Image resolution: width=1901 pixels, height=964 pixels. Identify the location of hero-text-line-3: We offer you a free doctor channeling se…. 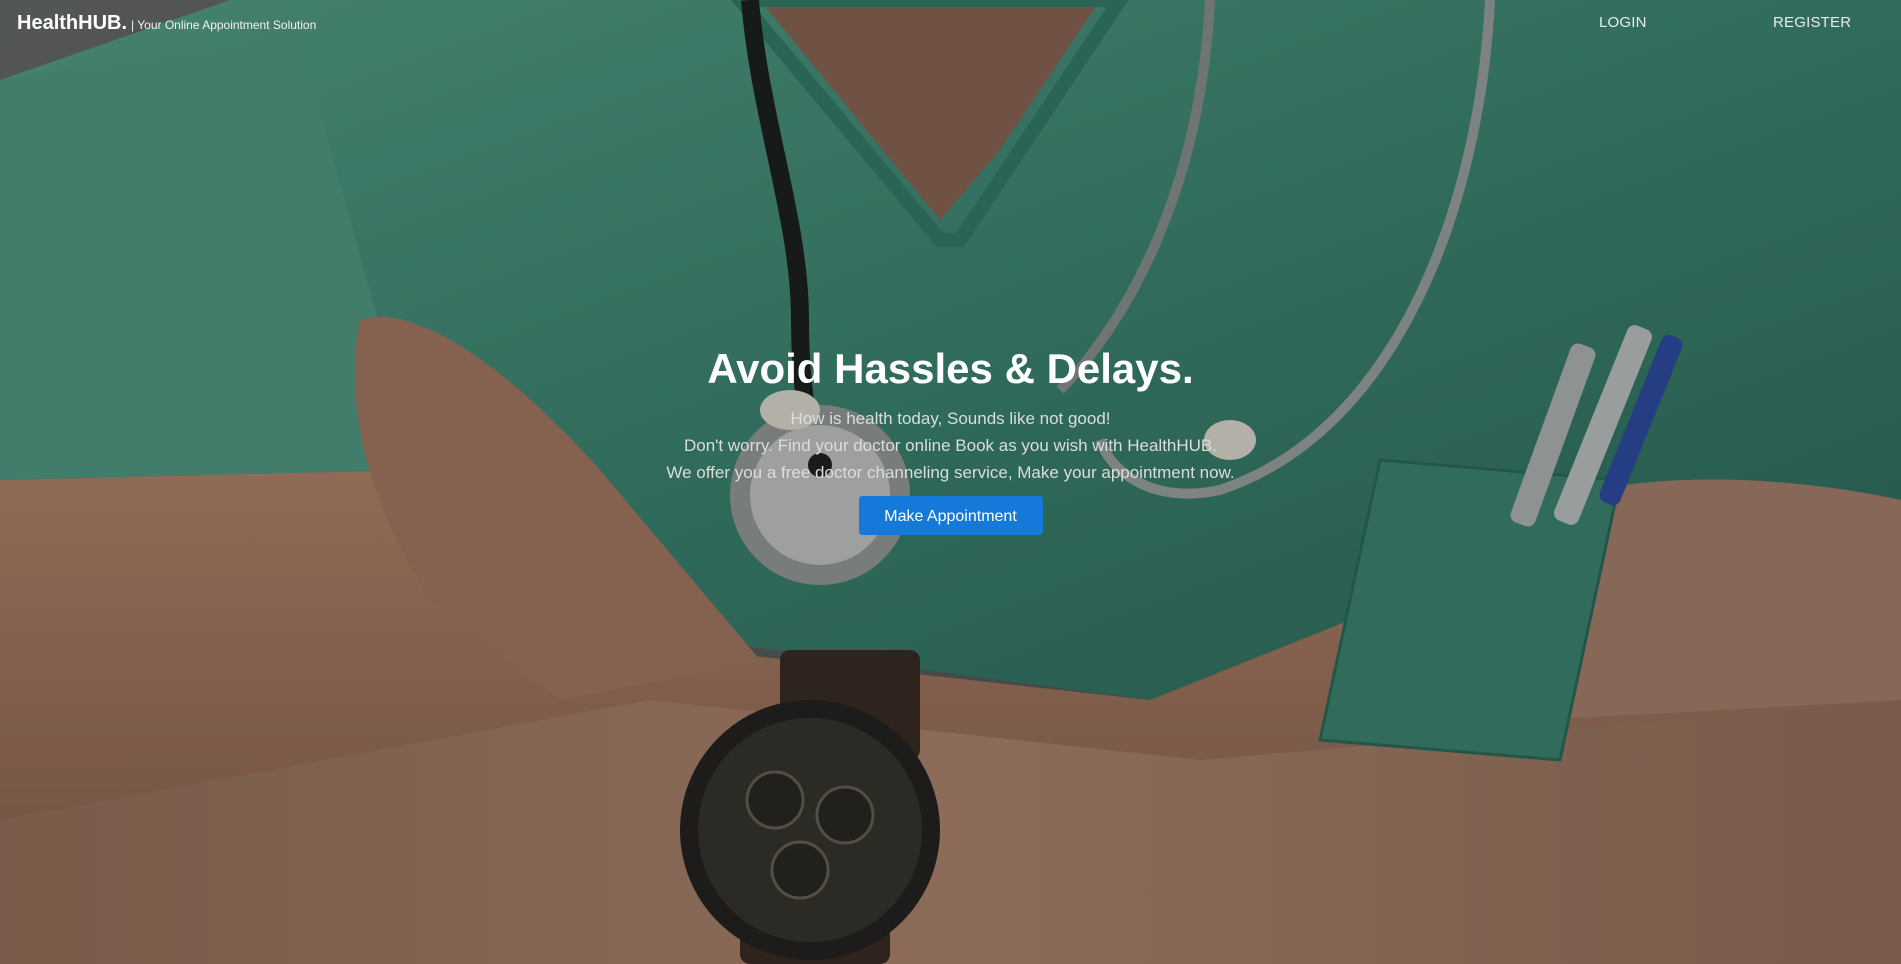
(950, 472).